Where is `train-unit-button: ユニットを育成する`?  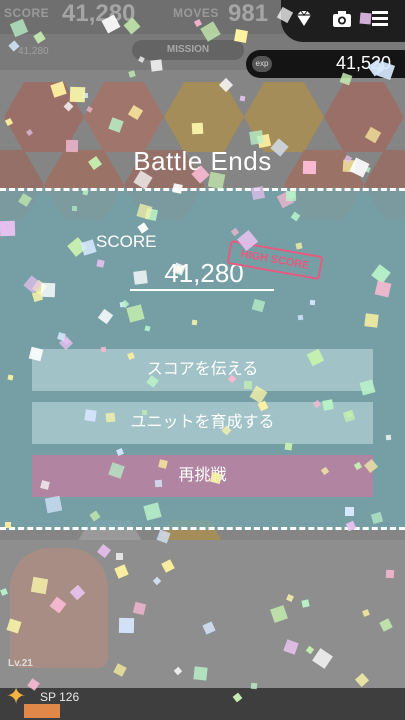 train-unit-button: ユニットを育成する is located at coordinates (202, 423).